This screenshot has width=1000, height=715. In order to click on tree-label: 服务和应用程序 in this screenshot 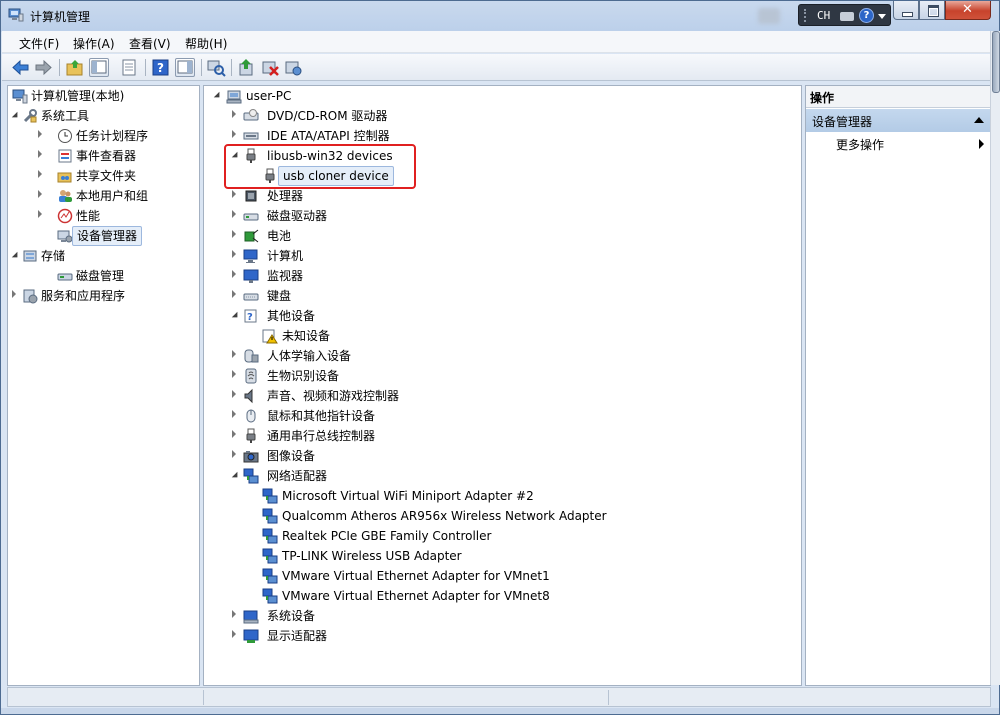, I will do `click(83, 296)`.